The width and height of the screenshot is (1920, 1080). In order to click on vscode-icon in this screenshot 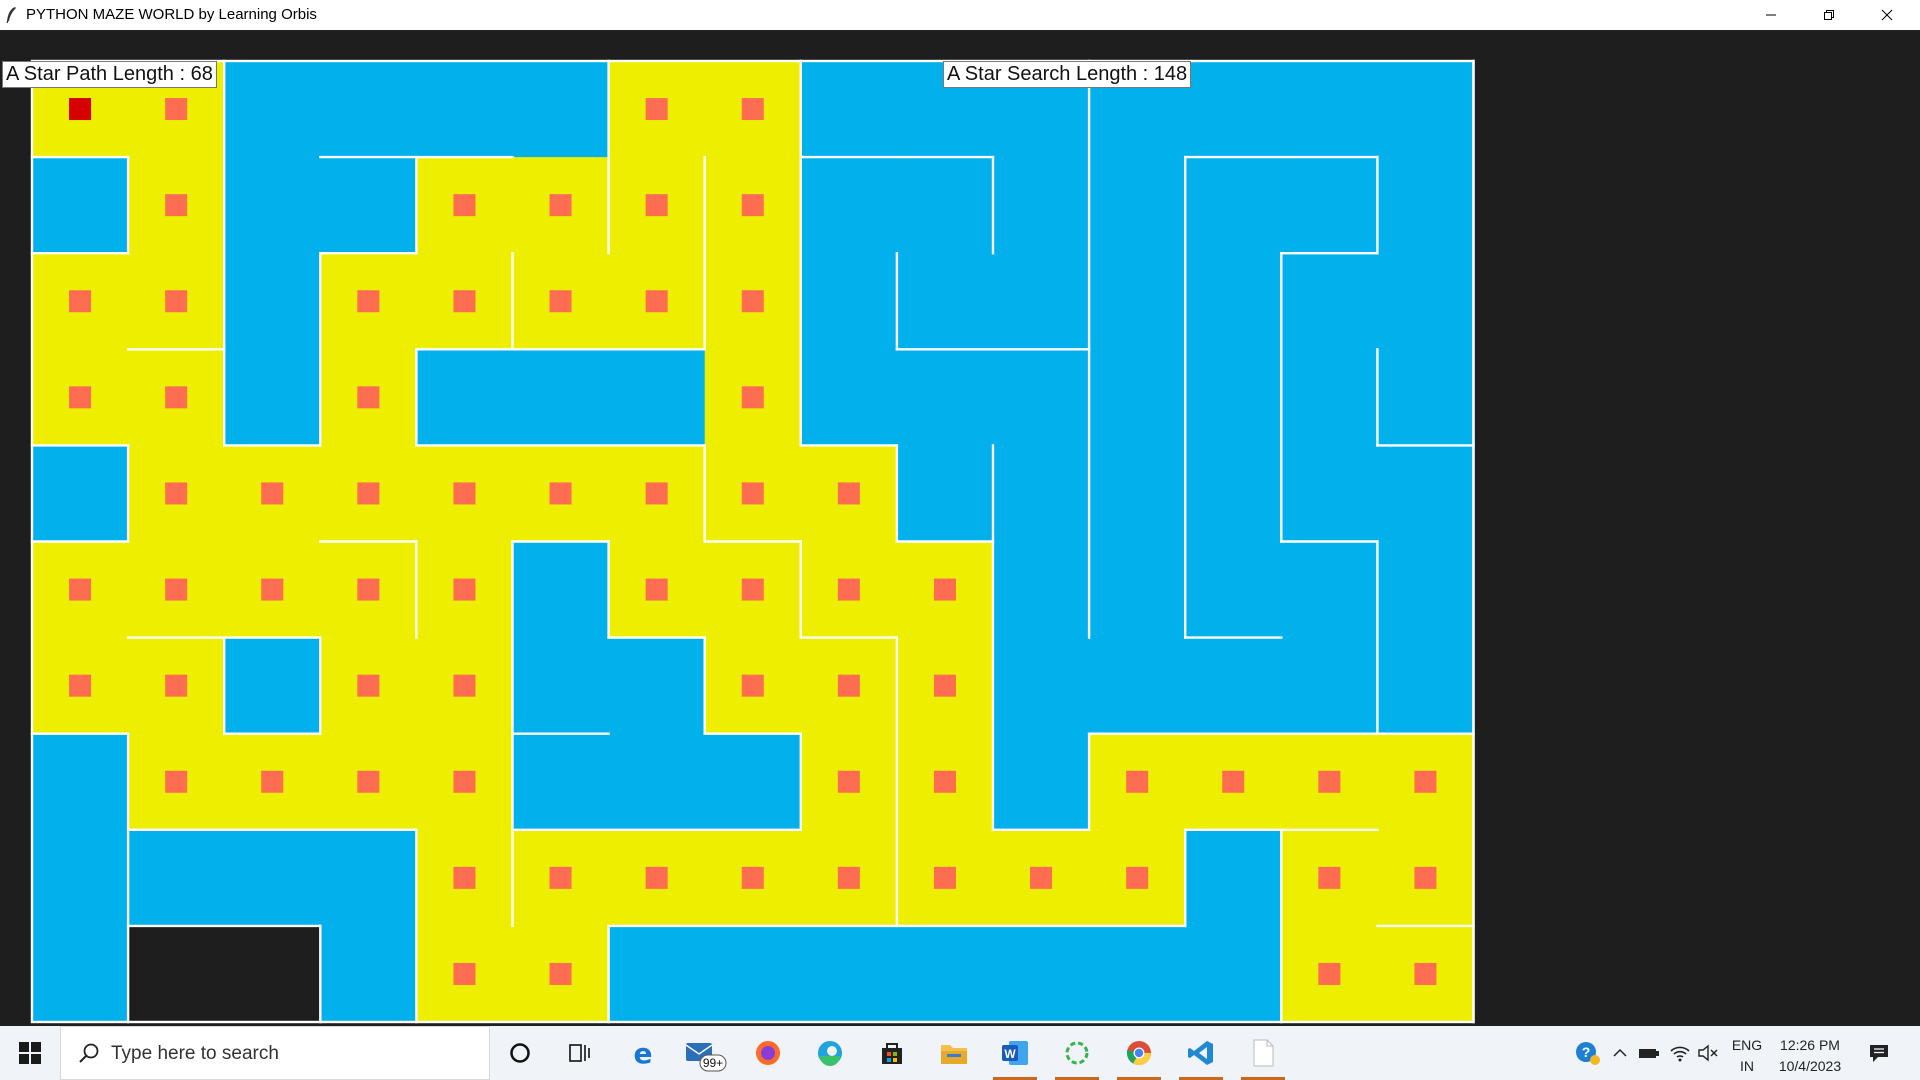, I will do `click(1200, 1053)`.